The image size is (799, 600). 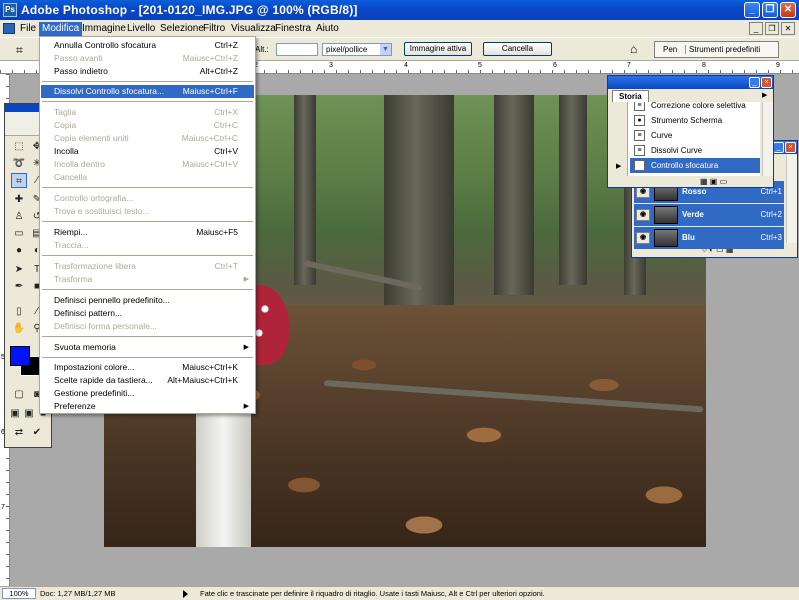 I want to click on menu-item-paste-into: Incolla dentro Maiusc+Ctrl+V, so click(x=147, y=164).